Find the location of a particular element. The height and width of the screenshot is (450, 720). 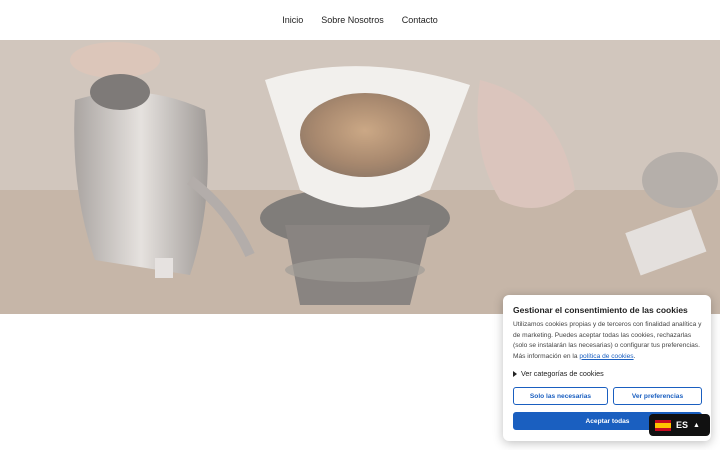

top-navigation: Inicio Sobre Nosotros Contacto is located at coordinates (360, 20).